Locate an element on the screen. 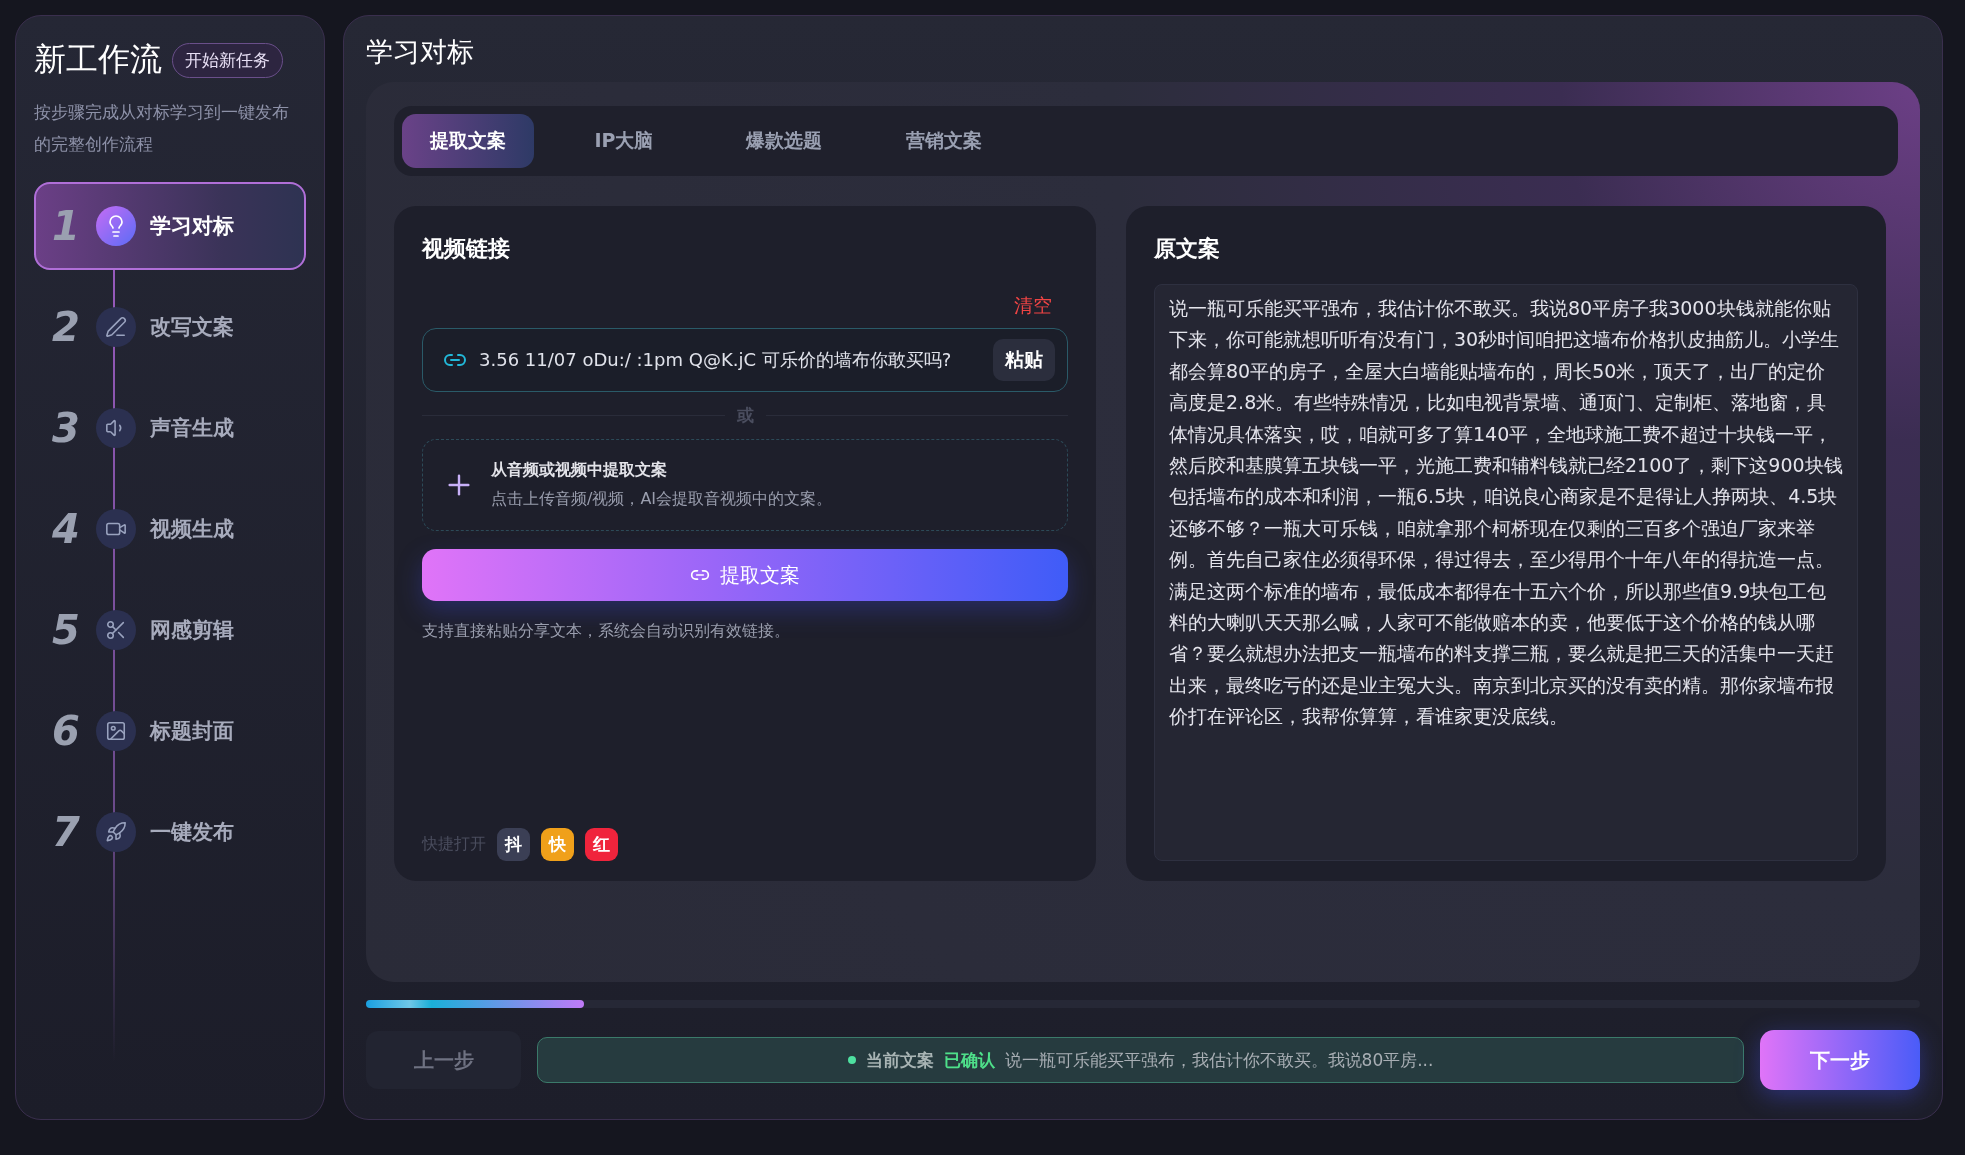 The width and height of the screenshot is (1965, 1155). step-label: 视频生成 is located at coordinates (192, 529).